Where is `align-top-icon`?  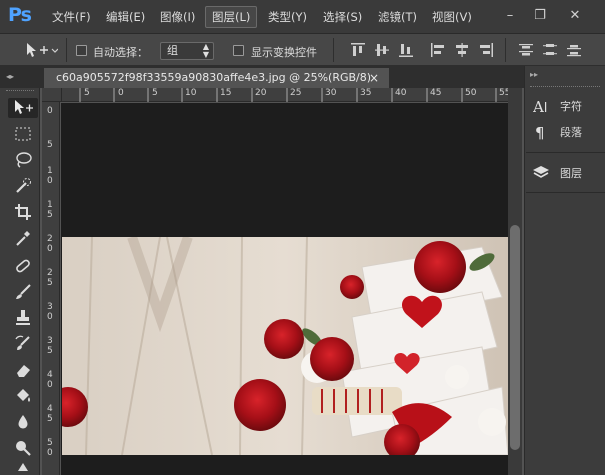 align-top-icon is located at coordinates (358, 50).